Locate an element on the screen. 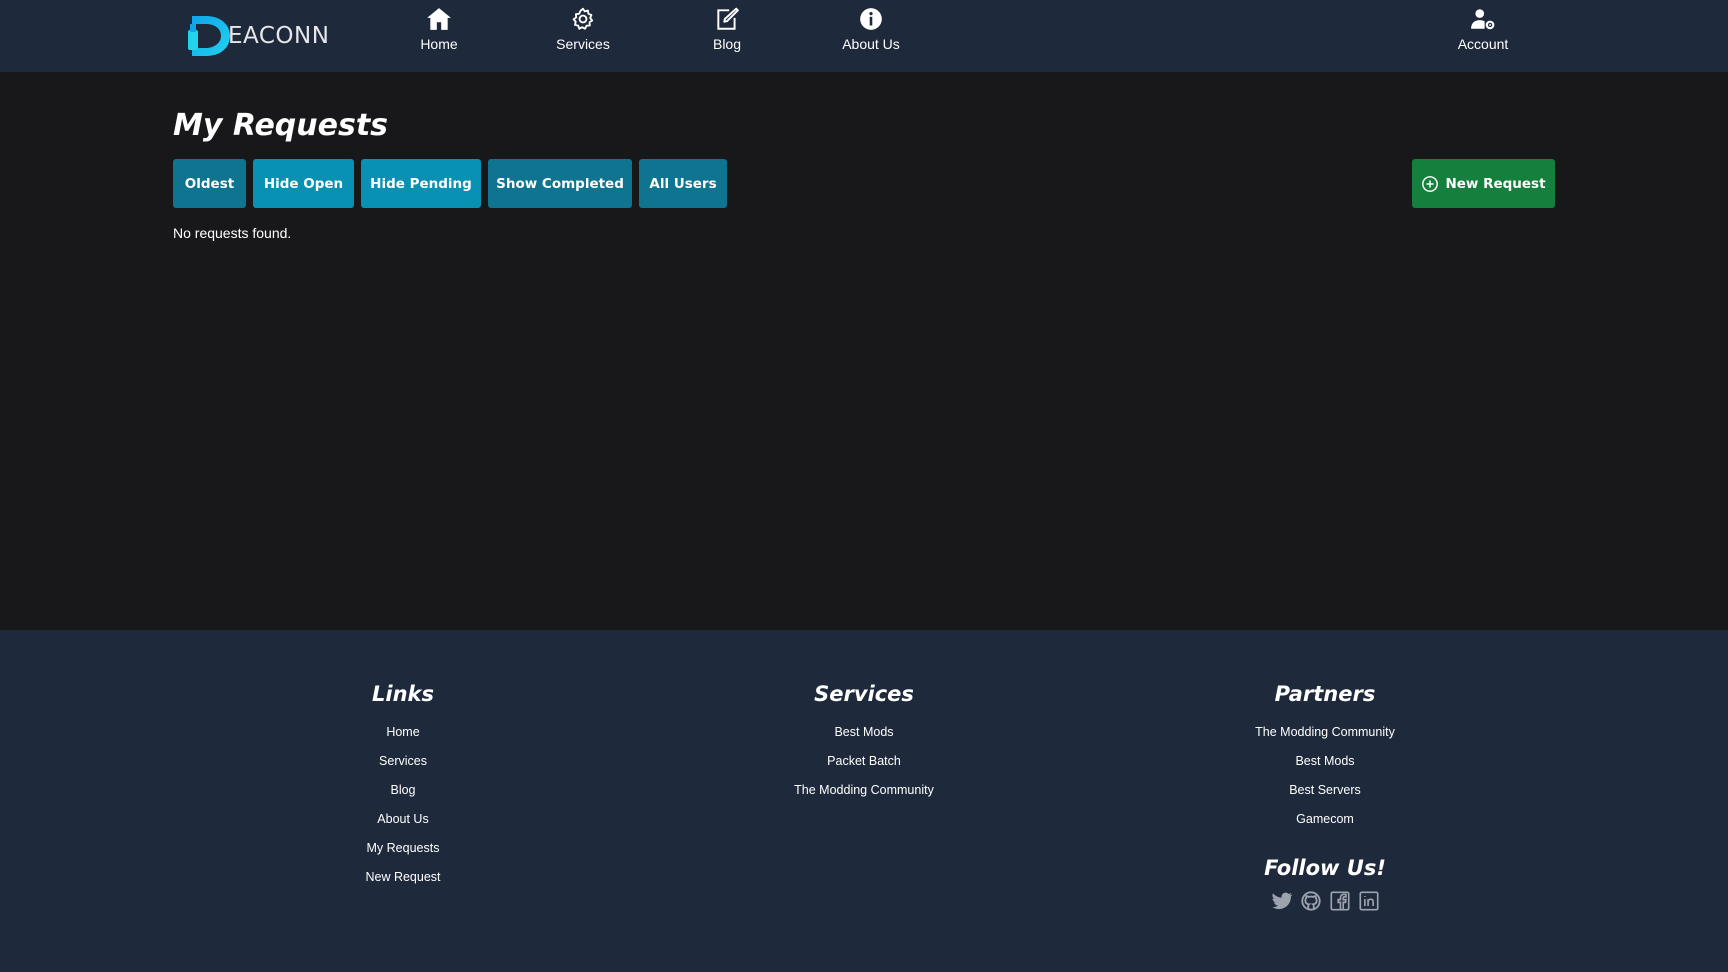  nav-account: Account is located at coordinates (1483, 36).